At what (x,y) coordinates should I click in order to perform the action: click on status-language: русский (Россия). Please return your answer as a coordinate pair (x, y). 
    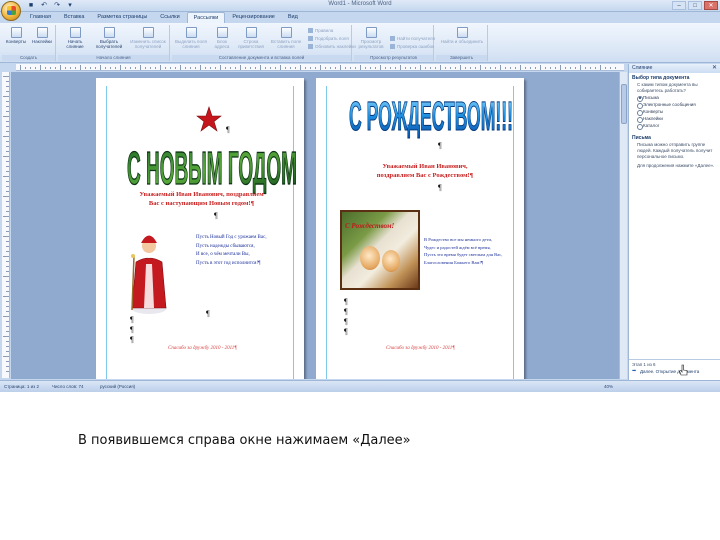
    Looking at the image, I should click on (117, 386).